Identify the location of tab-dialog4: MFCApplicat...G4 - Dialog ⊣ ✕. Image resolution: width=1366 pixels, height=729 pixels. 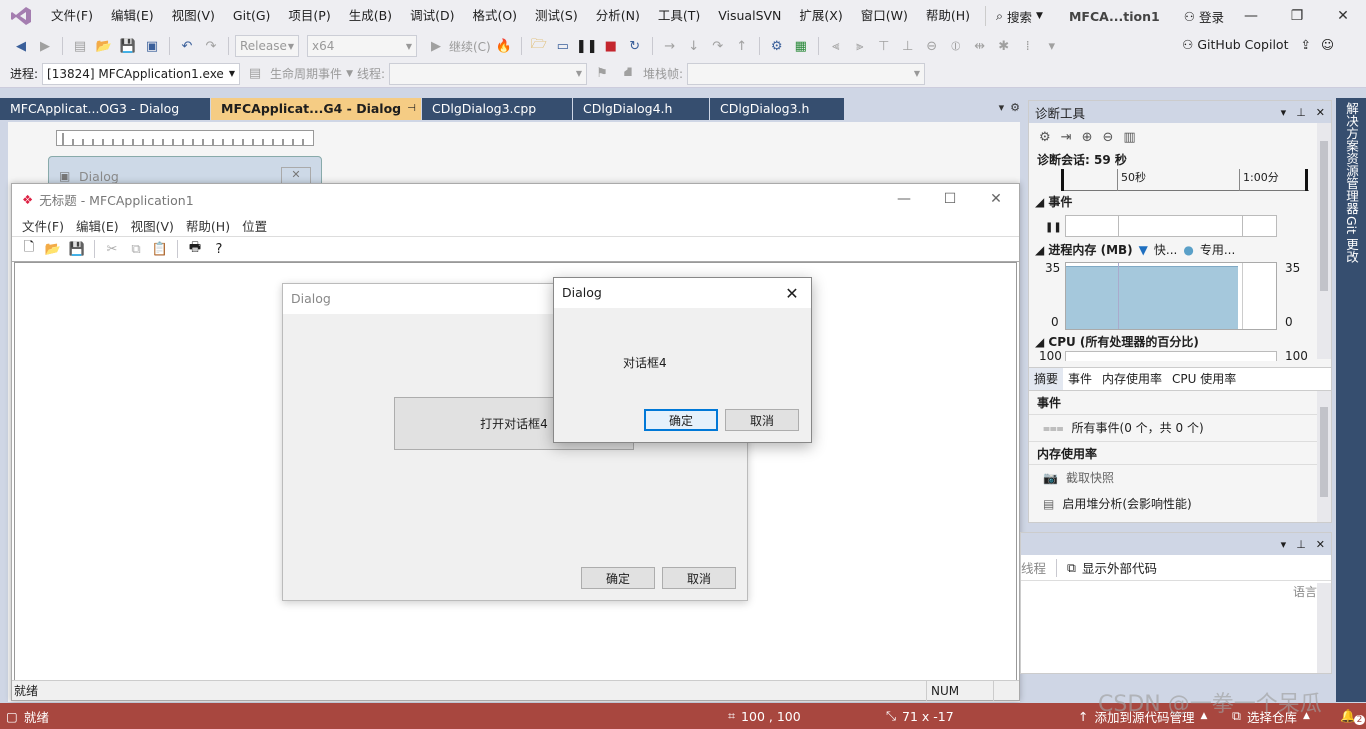
(321, 109).